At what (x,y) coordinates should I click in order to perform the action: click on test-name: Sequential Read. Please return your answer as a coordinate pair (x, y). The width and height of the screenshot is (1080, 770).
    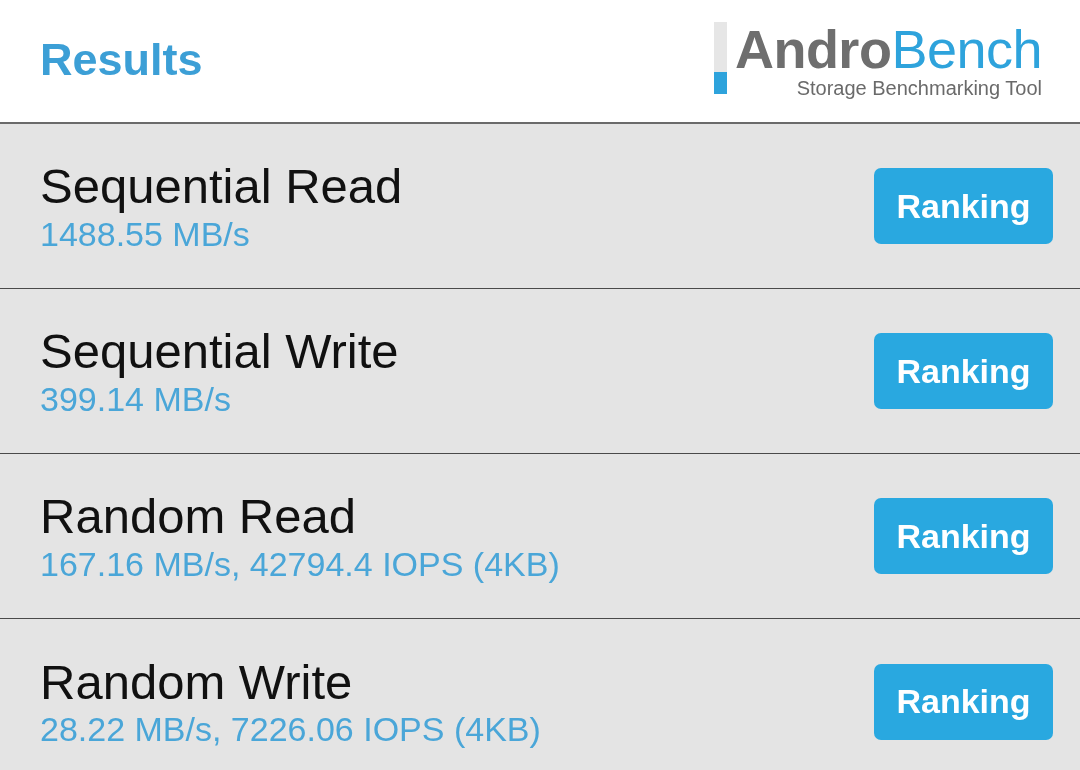
    Looking at the image, I should click on (221, 186).